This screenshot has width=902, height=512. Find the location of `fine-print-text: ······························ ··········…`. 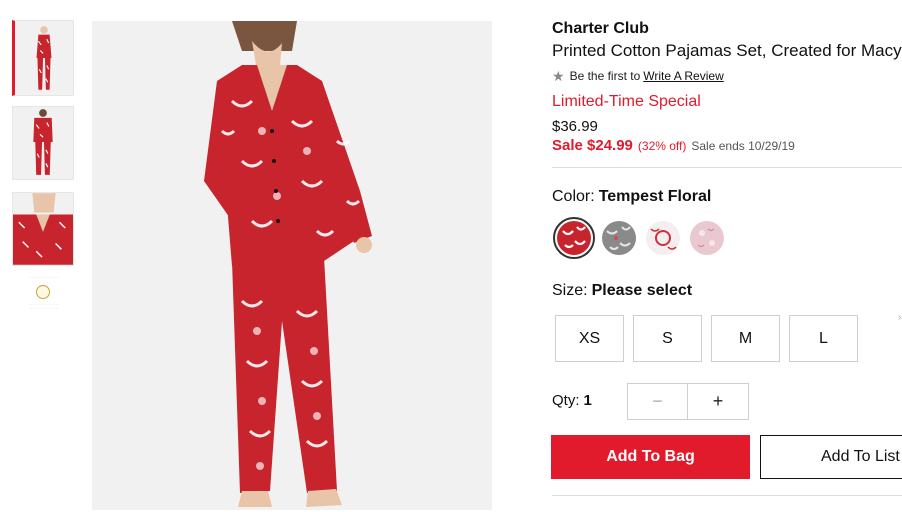

fine-print-text: ······························ ··········… is located at coordinates (44, 306).